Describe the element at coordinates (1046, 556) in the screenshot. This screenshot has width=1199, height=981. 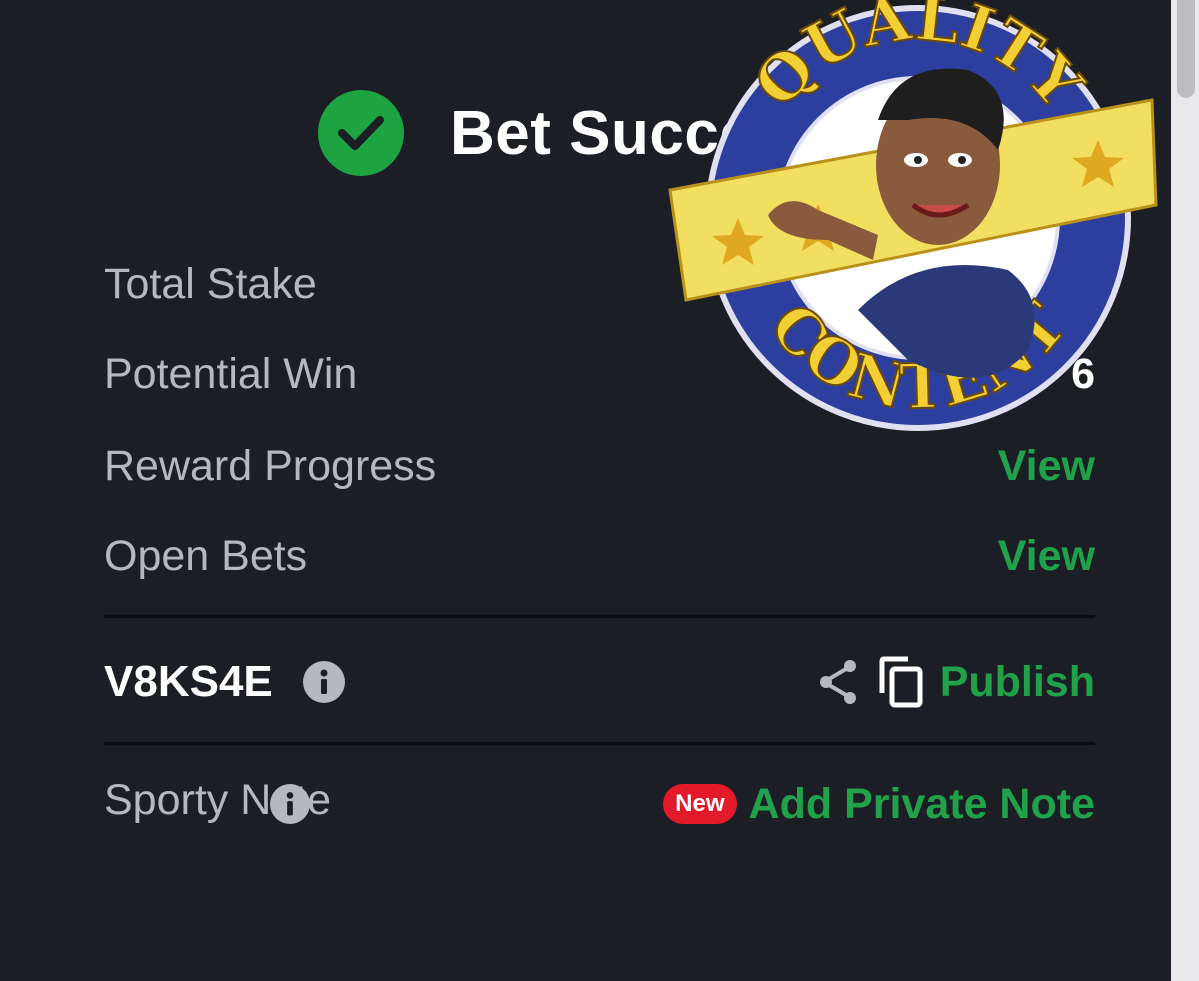
I see `open-bets-view-link: View` at that location.